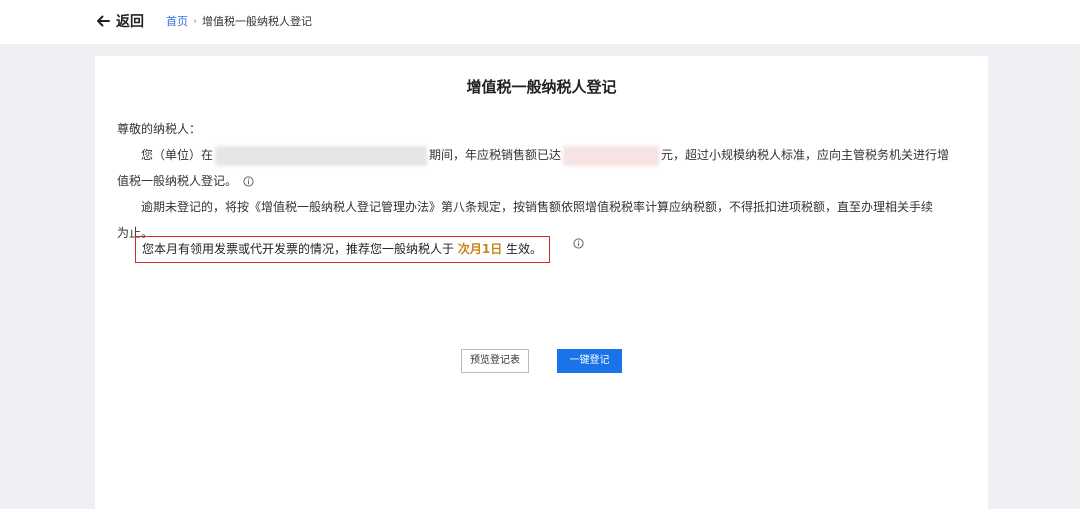 The image size is (1080, 509). What do you see at coordinates (495, 155) in the screenshot?
I see `p1-mid: 期间，年应税销售额已达` at bounding box center [495, 155].